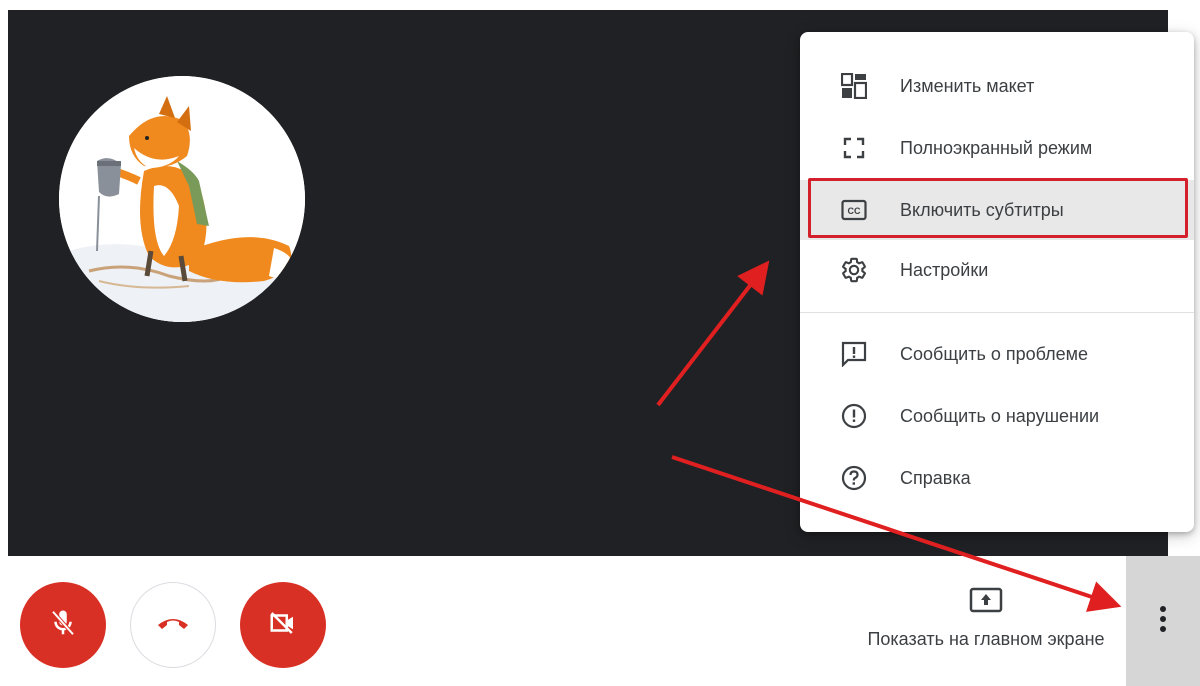 This screenshot has height=686, width=1200. What do you see at coordinates (854, 416) in the screenshot?
I see `report-icon` at bounding box center [854, 416].